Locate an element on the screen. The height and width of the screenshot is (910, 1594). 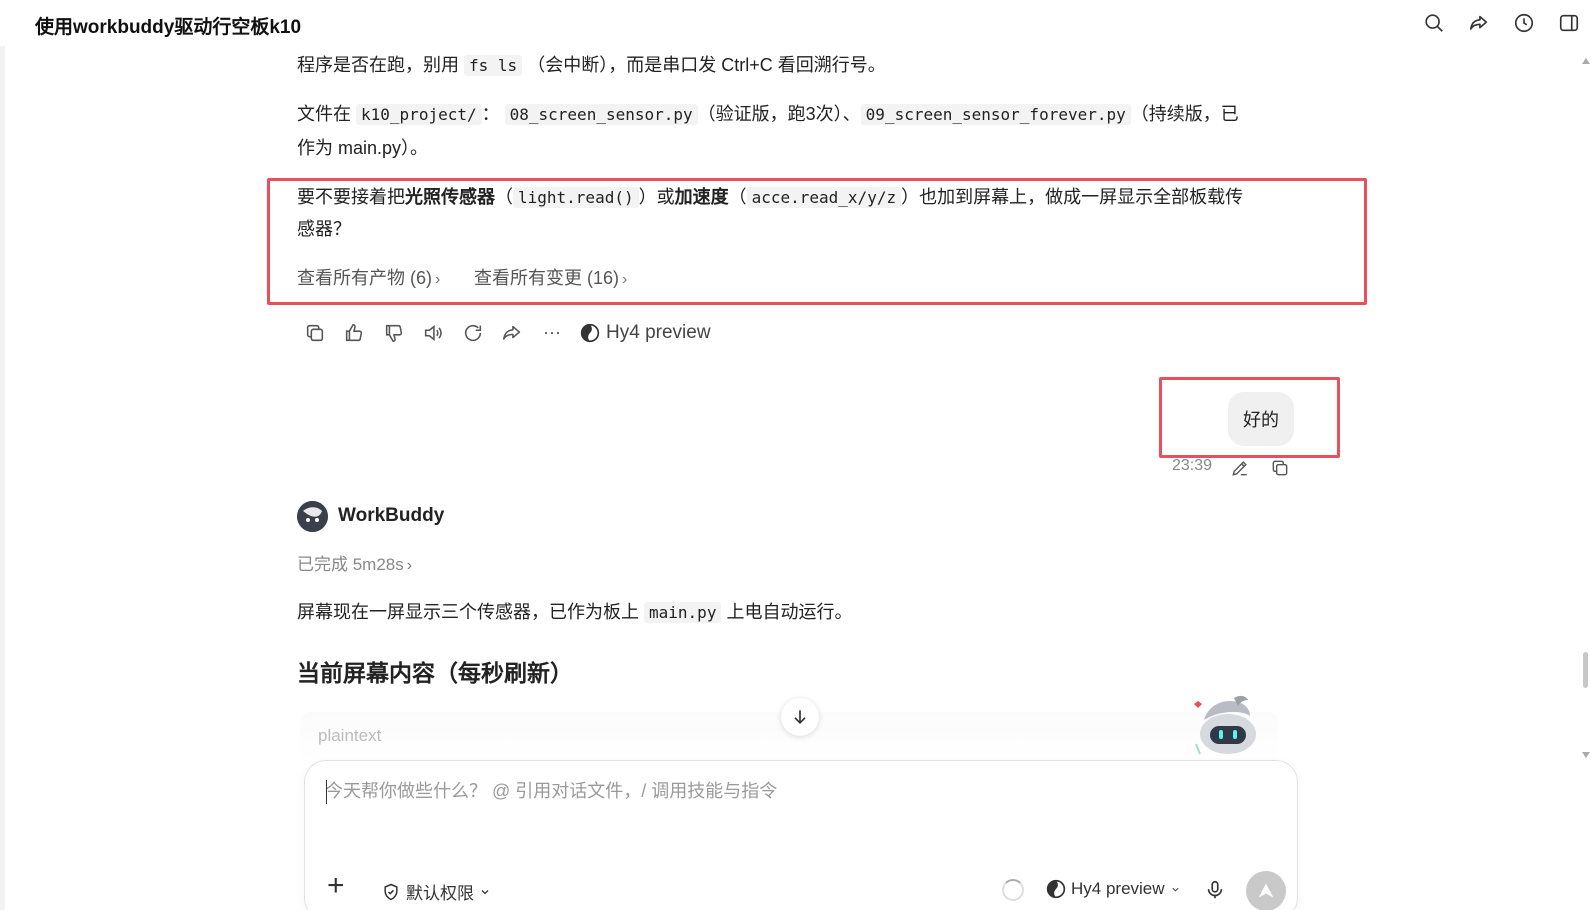
link-label: 查看所有变更 (16) is located at coordinates (547, 278).